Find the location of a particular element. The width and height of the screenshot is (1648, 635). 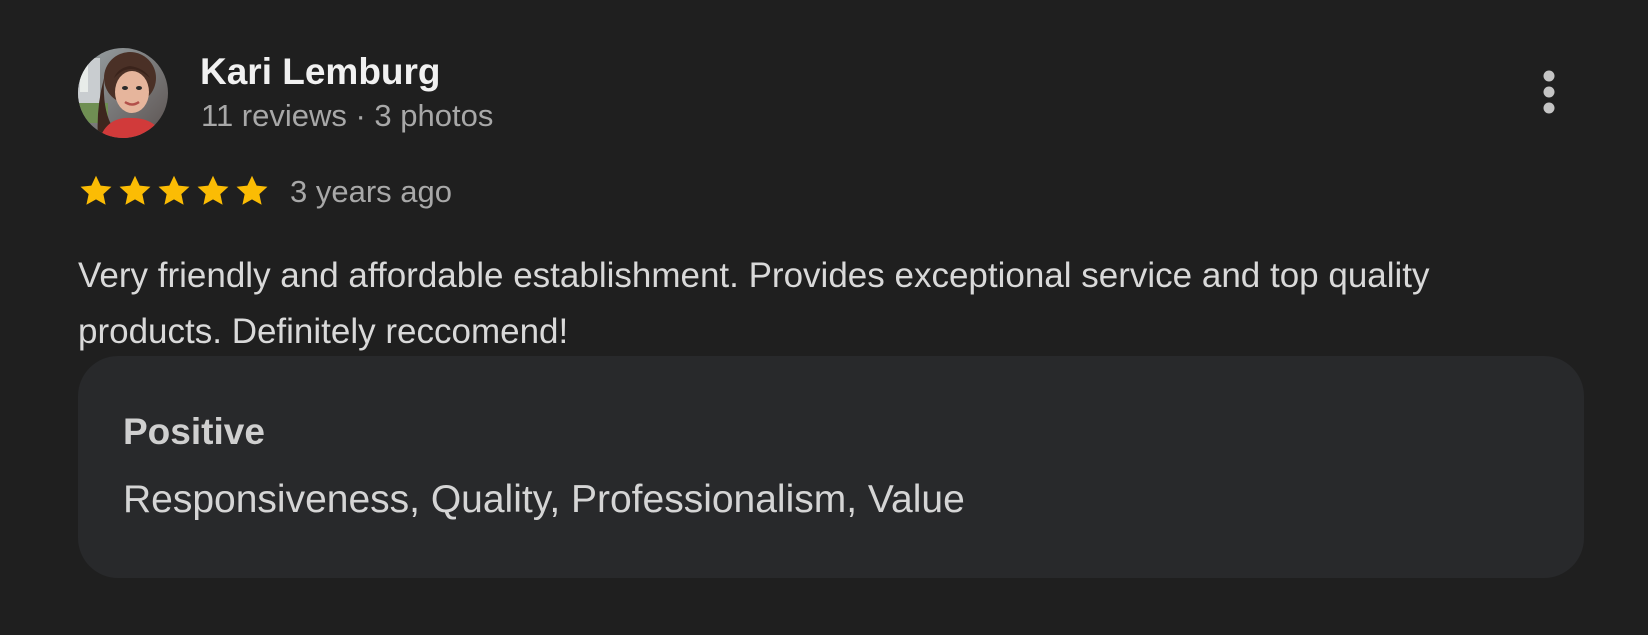

more-vert-icon is located at coordinates (1549, 92).